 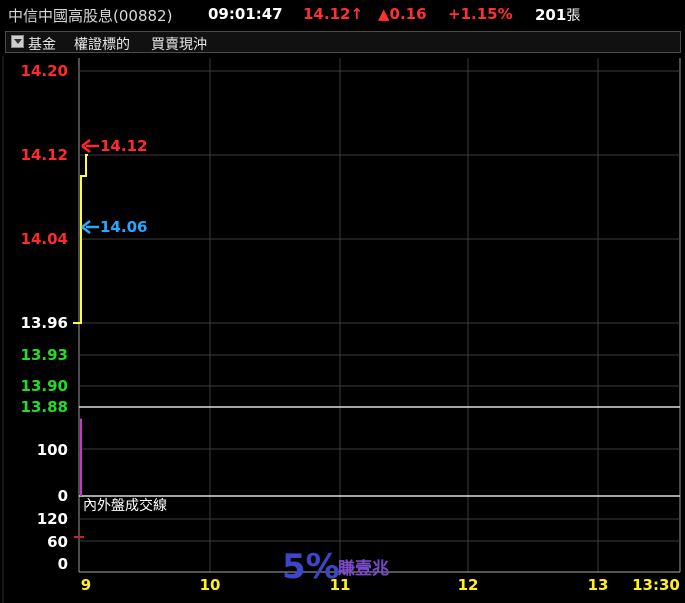 I want to click on price-axis-label: 13.88, so click(x=44, y=407).